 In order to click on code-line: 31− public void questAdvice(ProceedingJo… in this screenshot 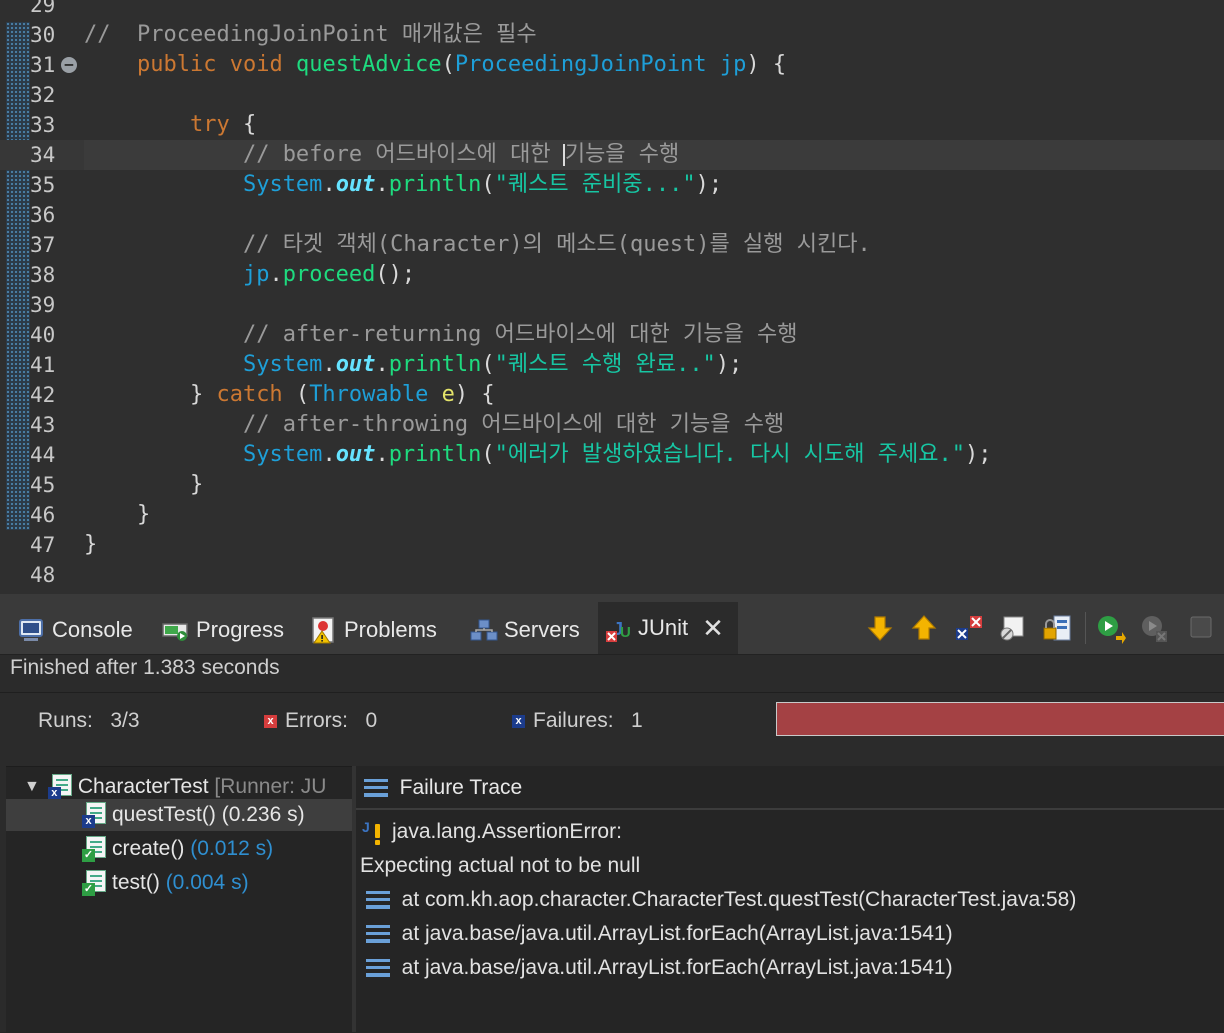, I will do `click(612, 65)`.